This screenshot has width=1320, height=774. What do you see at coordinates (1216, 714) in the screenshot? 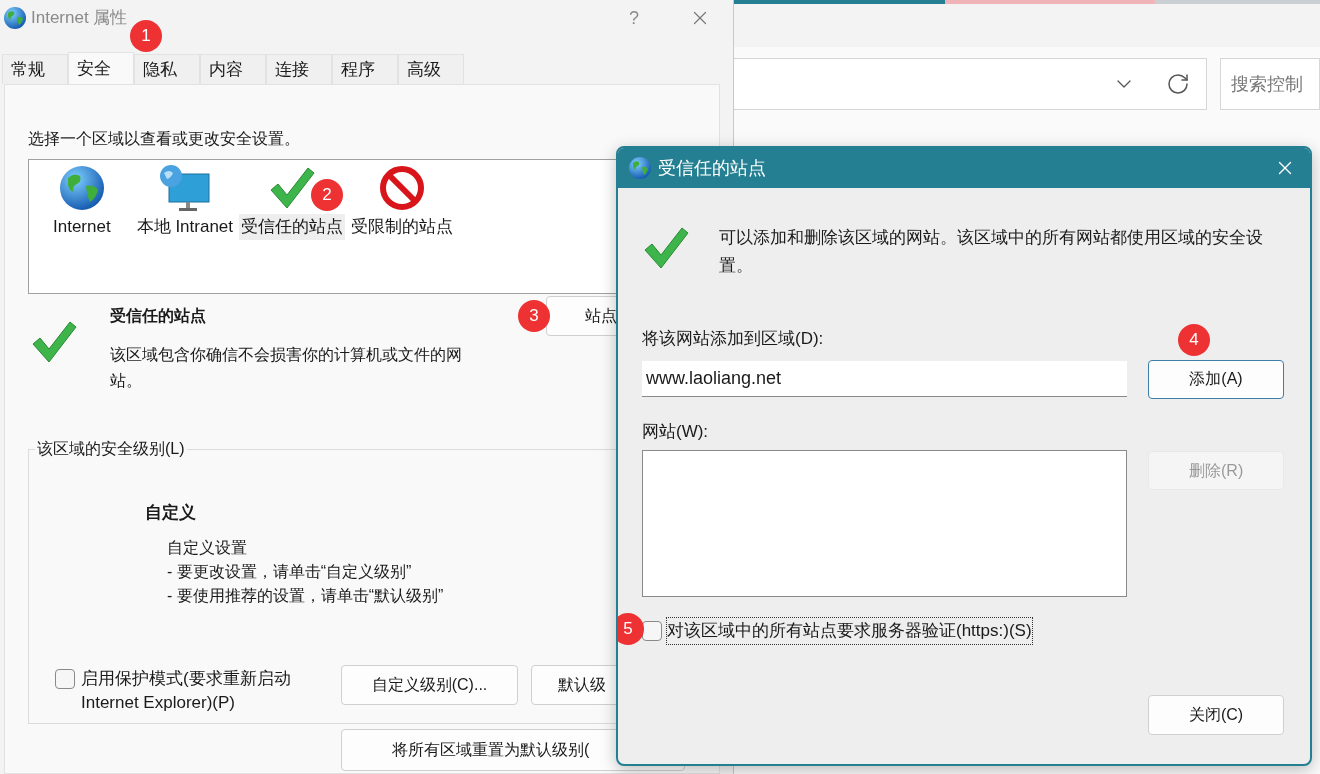
I see `close-button: 关闭(C)` at bounding box center [1216, 714].